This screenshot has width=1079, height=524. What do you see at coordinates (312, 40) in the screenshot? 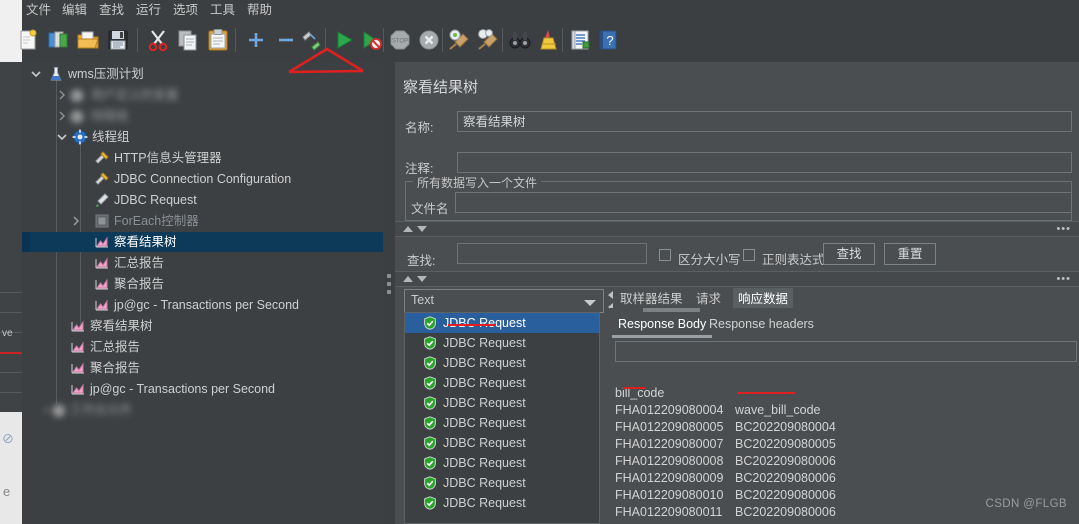
I see `toggle-button` at bounding box center [312, 40].